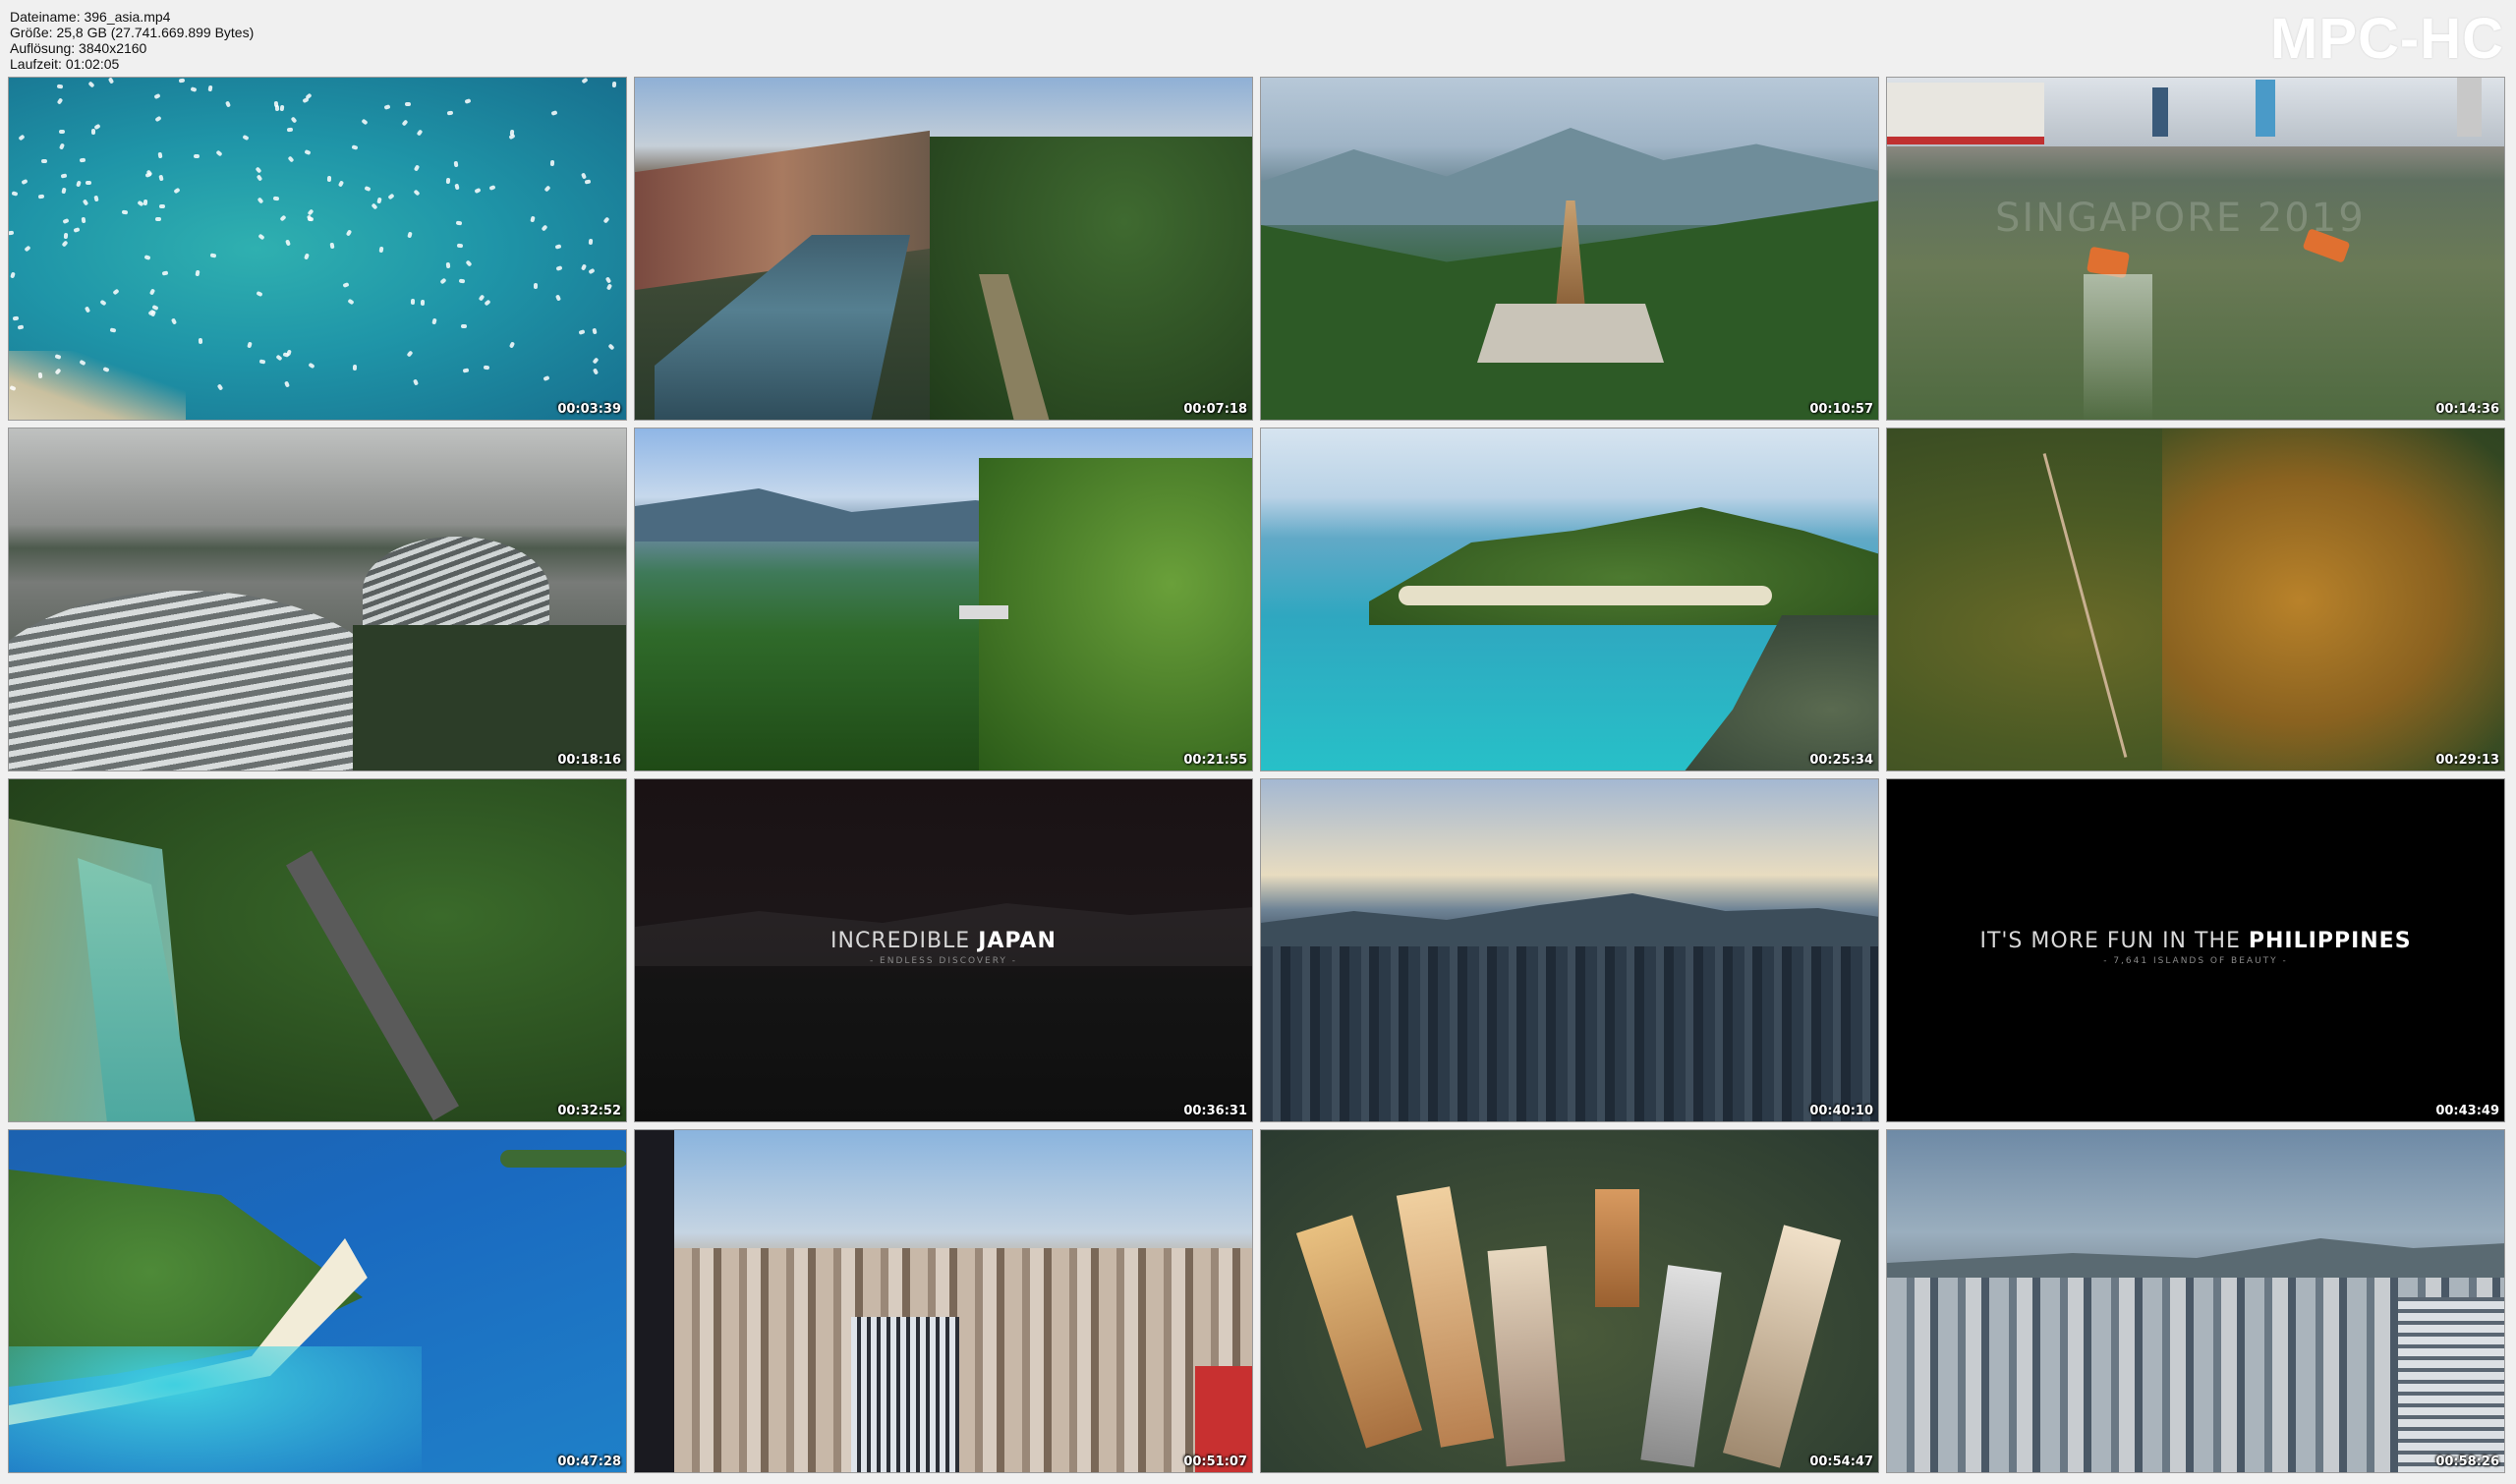  Describe the element at coordinates (2180, 218) in the screenshot. I see `watermark-text: SINGAPORE 2019` at that location.